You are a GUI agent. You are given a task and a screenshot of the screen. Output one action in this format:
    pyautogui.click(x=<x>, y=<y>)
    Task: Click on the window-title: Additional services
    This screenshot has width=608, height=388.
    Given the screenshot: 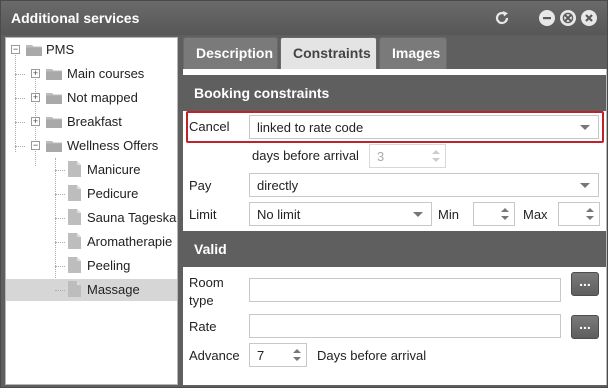 What is the action you would take?
    pyautogui.click(x=75, y=18)
    